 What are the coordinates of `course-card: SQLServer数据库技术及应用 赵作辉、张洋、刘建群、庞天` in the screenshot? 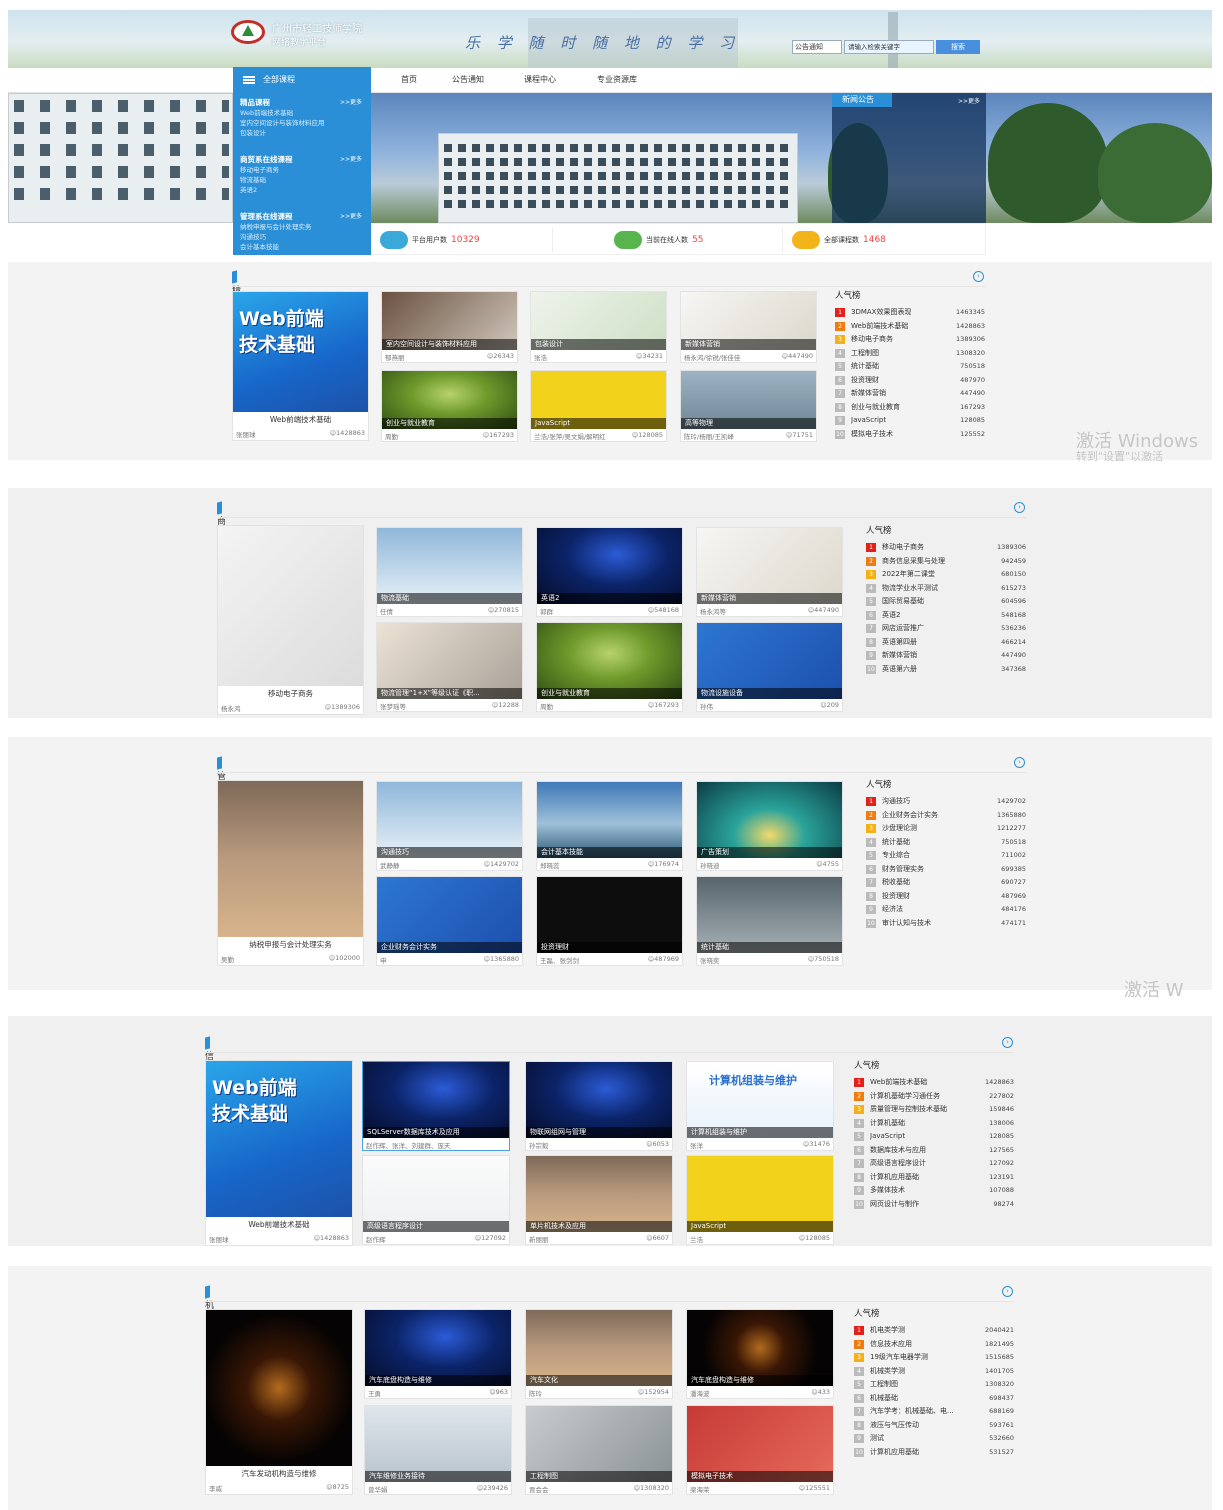 It's located at (436, 1106).